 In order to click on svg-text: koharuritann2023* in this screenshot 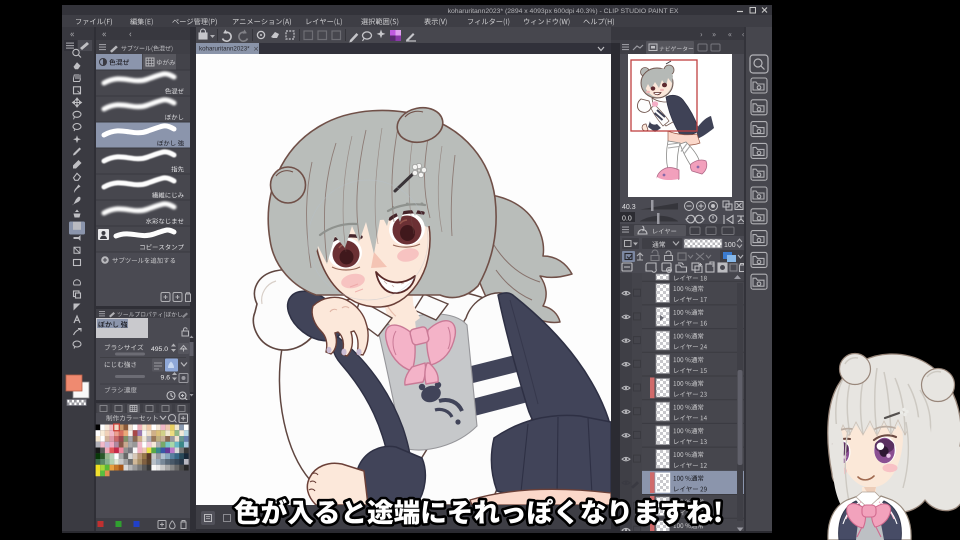, I will do `click(224, 49)`.